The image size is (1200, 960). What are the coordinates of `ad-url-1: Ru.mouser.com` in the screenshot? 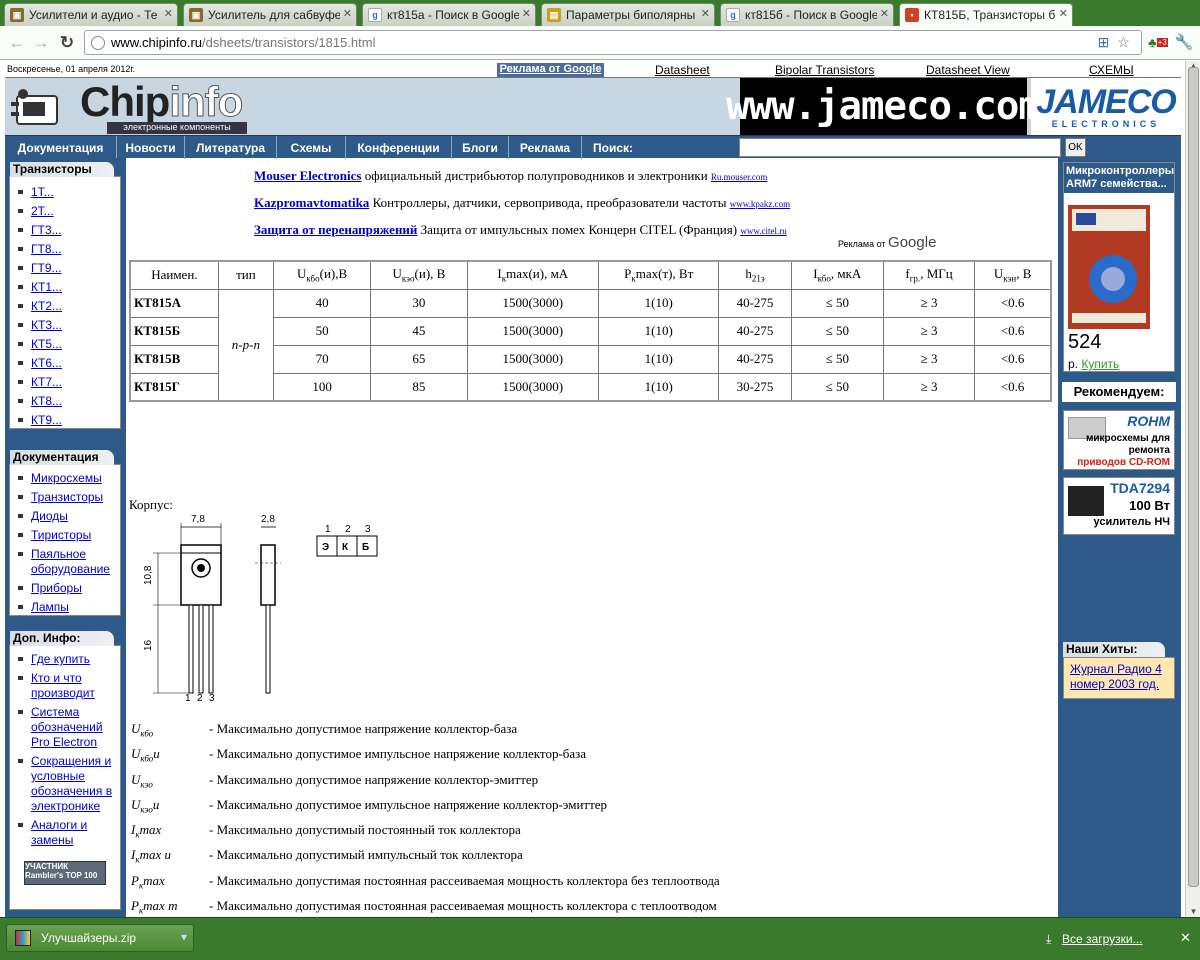 It's located at (739, 177).